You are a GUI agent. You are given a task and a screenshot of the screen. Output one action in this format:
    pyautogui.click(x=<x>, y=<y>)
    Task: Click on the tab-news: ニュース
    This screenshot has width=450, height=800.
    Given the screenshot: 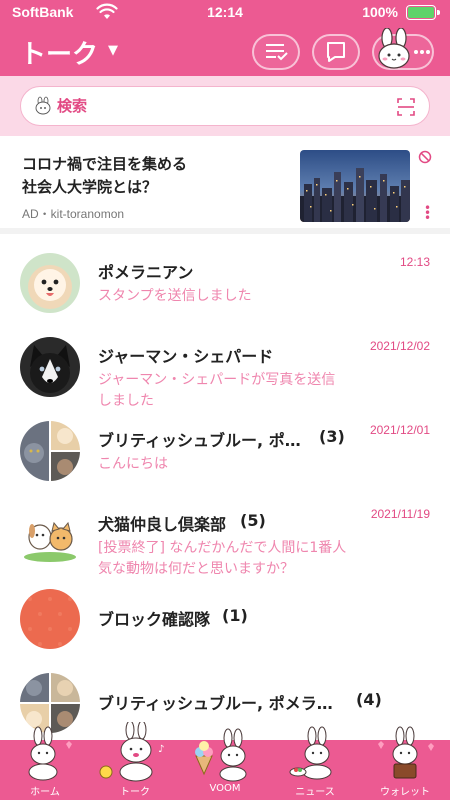 What is the action you would take?
    pyautogui.click(x=315, y=763)
    